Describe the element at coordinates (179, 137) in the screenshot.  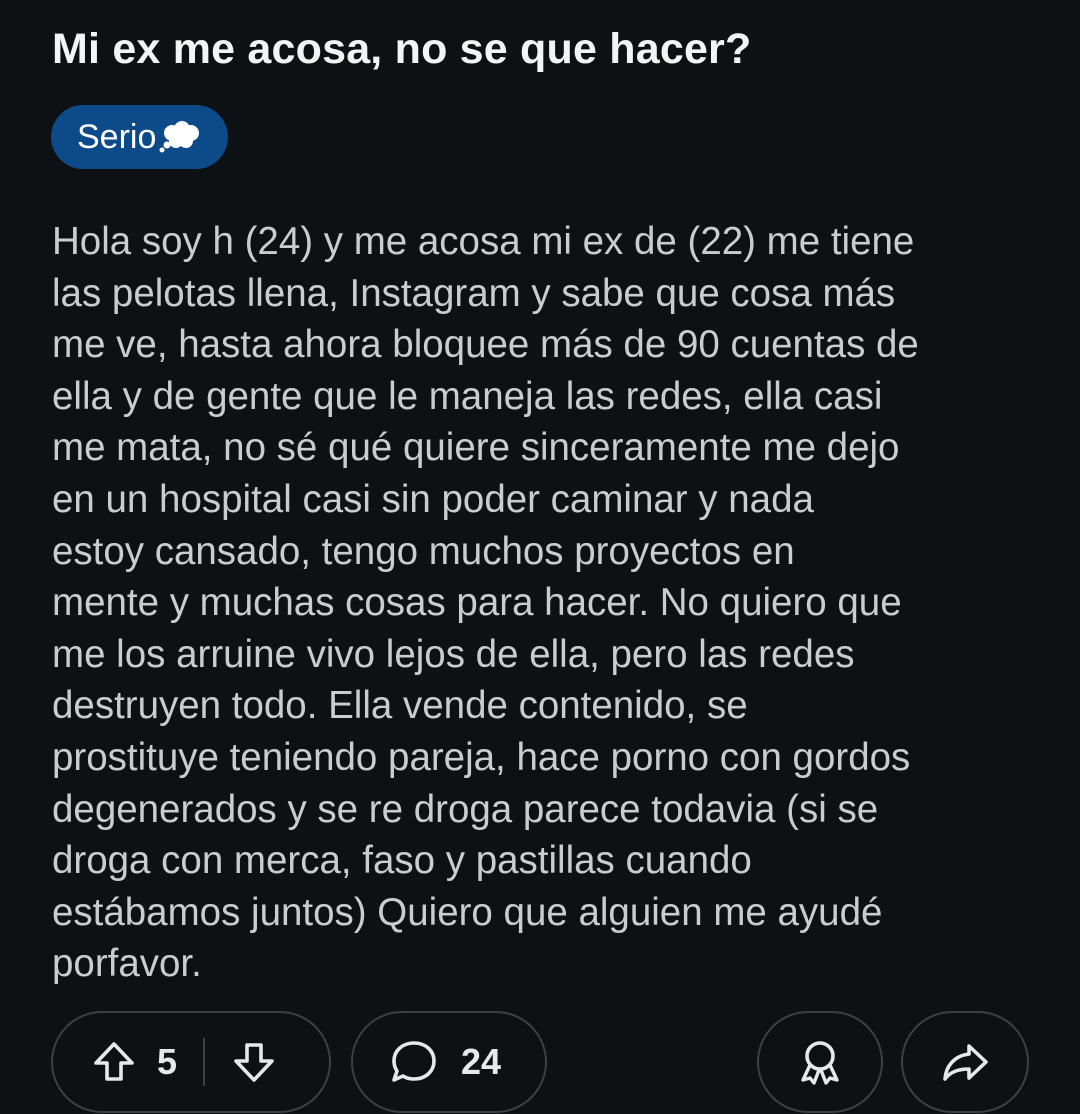
I see `thought-balloon-icon` at that location.